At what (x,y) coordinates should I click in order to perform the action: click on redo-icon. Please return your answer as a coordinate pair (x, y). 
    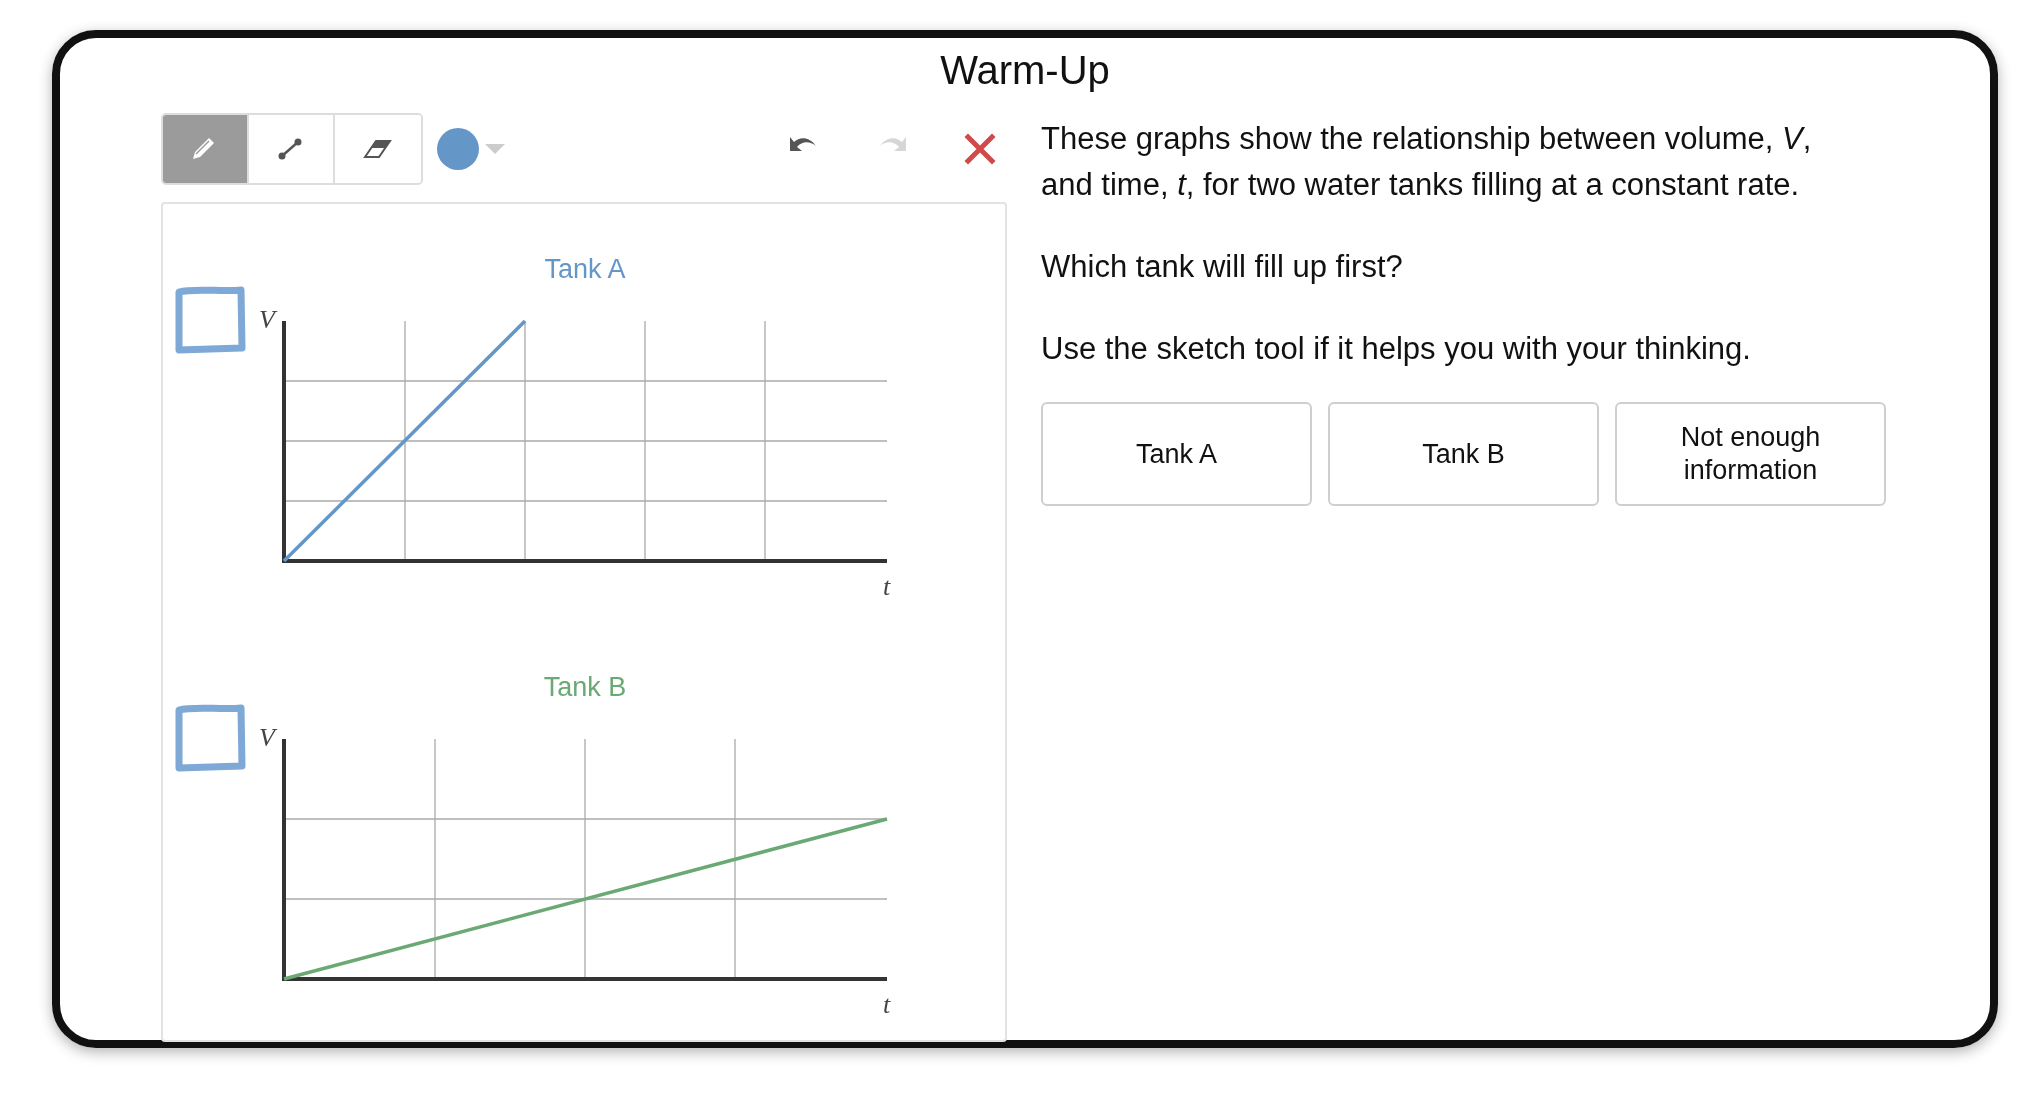
    Looking at the image, I should click on (893, 144).